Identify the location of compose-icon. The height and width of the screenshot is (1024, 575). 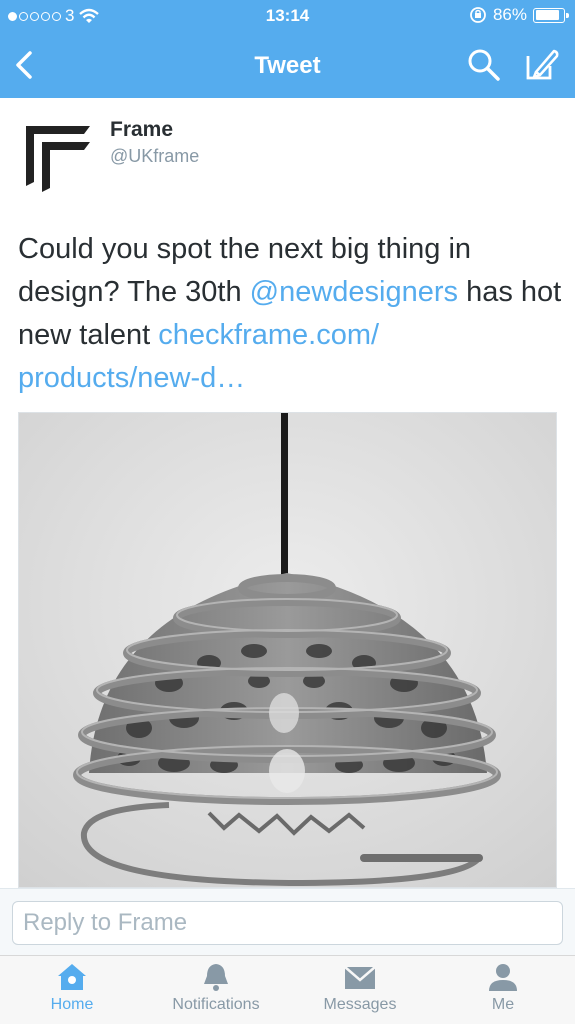
(542, 64).